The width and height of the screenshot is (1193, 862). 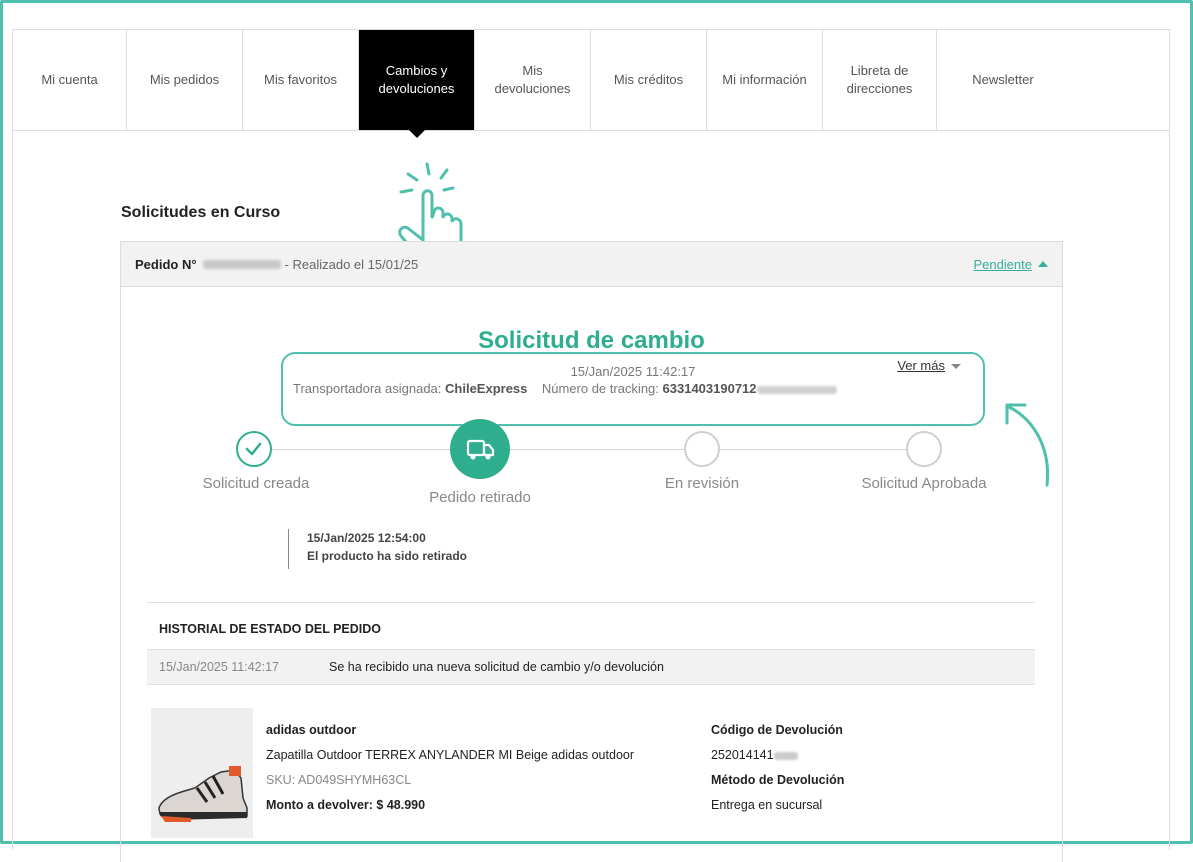 I want to click on status-label: Pendiente, so click(x=1002, y=264).